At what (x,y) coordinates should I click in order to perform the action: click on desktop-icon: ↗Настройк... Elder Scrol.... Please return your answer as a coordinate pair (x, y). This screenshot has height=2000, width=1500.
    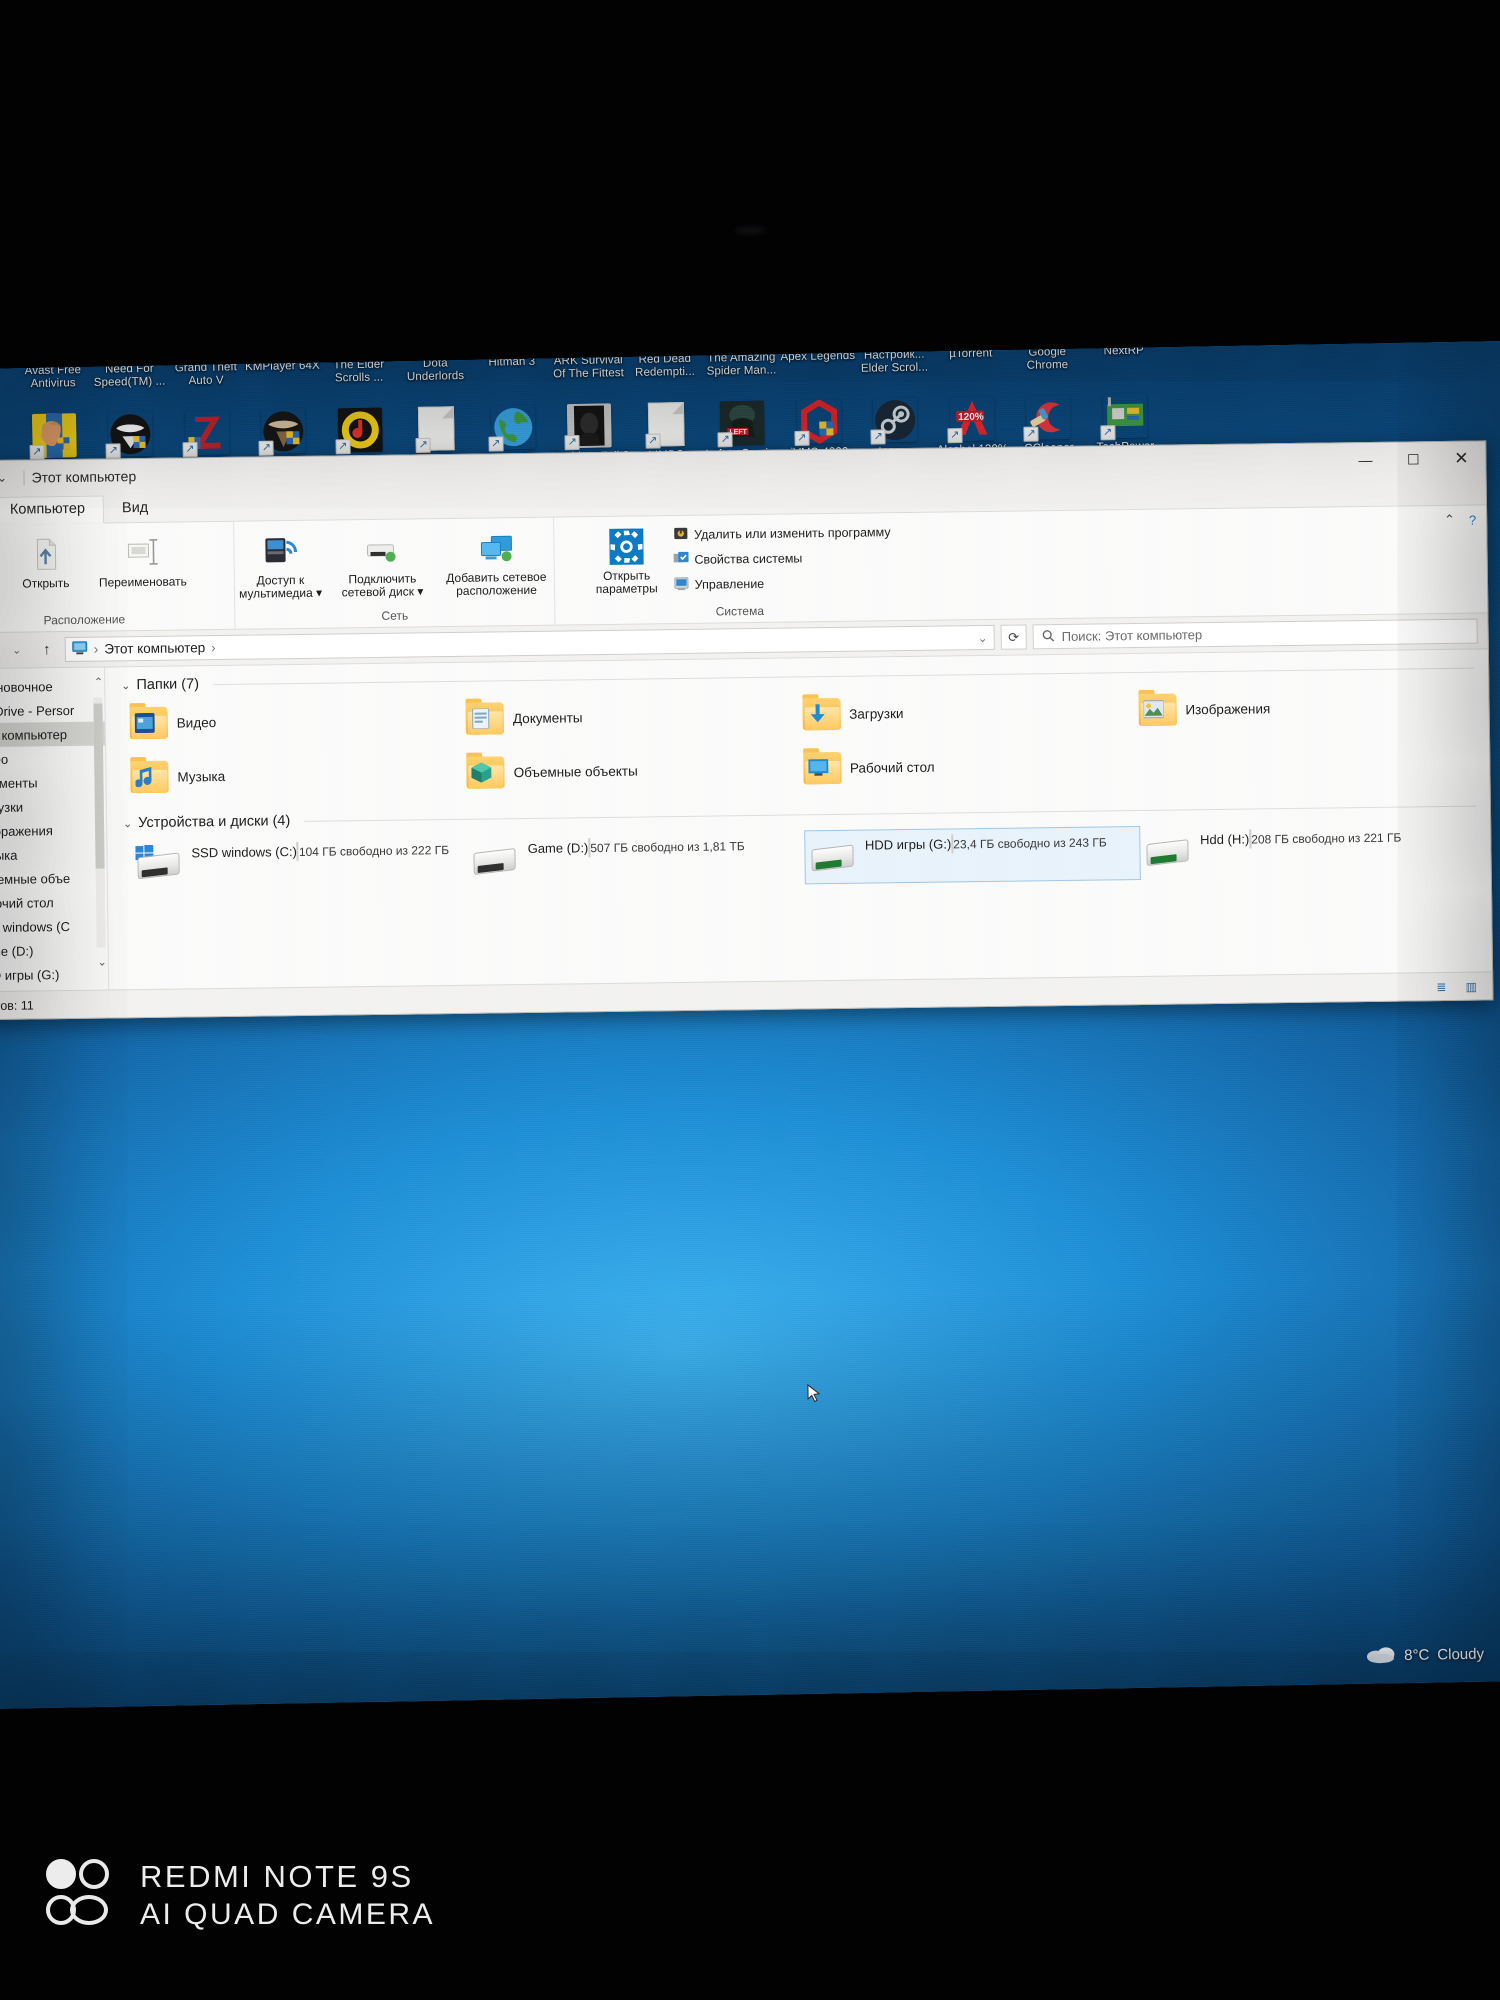
    Looking at the image, I should click on (894, 357).